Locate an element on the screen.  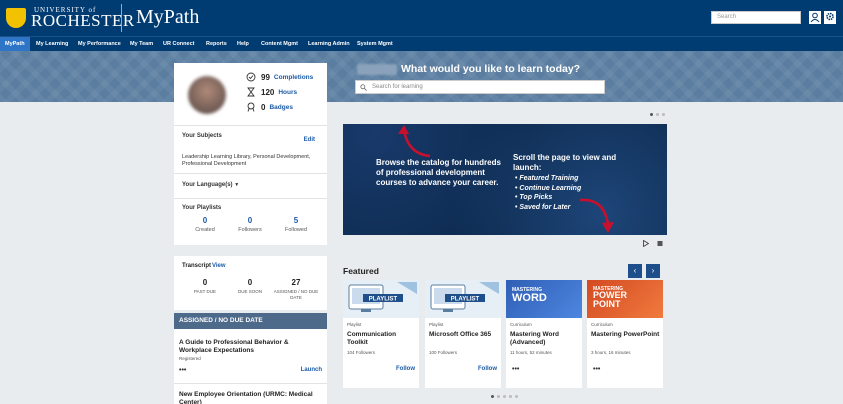
global-search-input: Search is located at coordinates (756, 17).